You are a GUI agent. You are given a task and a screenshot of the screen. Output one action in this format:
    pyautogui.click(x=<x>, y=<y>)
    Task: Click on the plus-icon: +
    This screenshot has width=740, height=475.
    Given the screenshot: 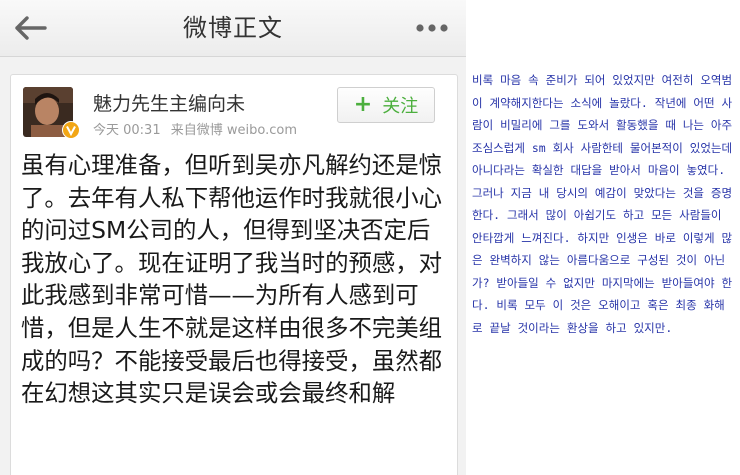 What is the action you would take?
    pyautogui.click(x=363, y=104)
    